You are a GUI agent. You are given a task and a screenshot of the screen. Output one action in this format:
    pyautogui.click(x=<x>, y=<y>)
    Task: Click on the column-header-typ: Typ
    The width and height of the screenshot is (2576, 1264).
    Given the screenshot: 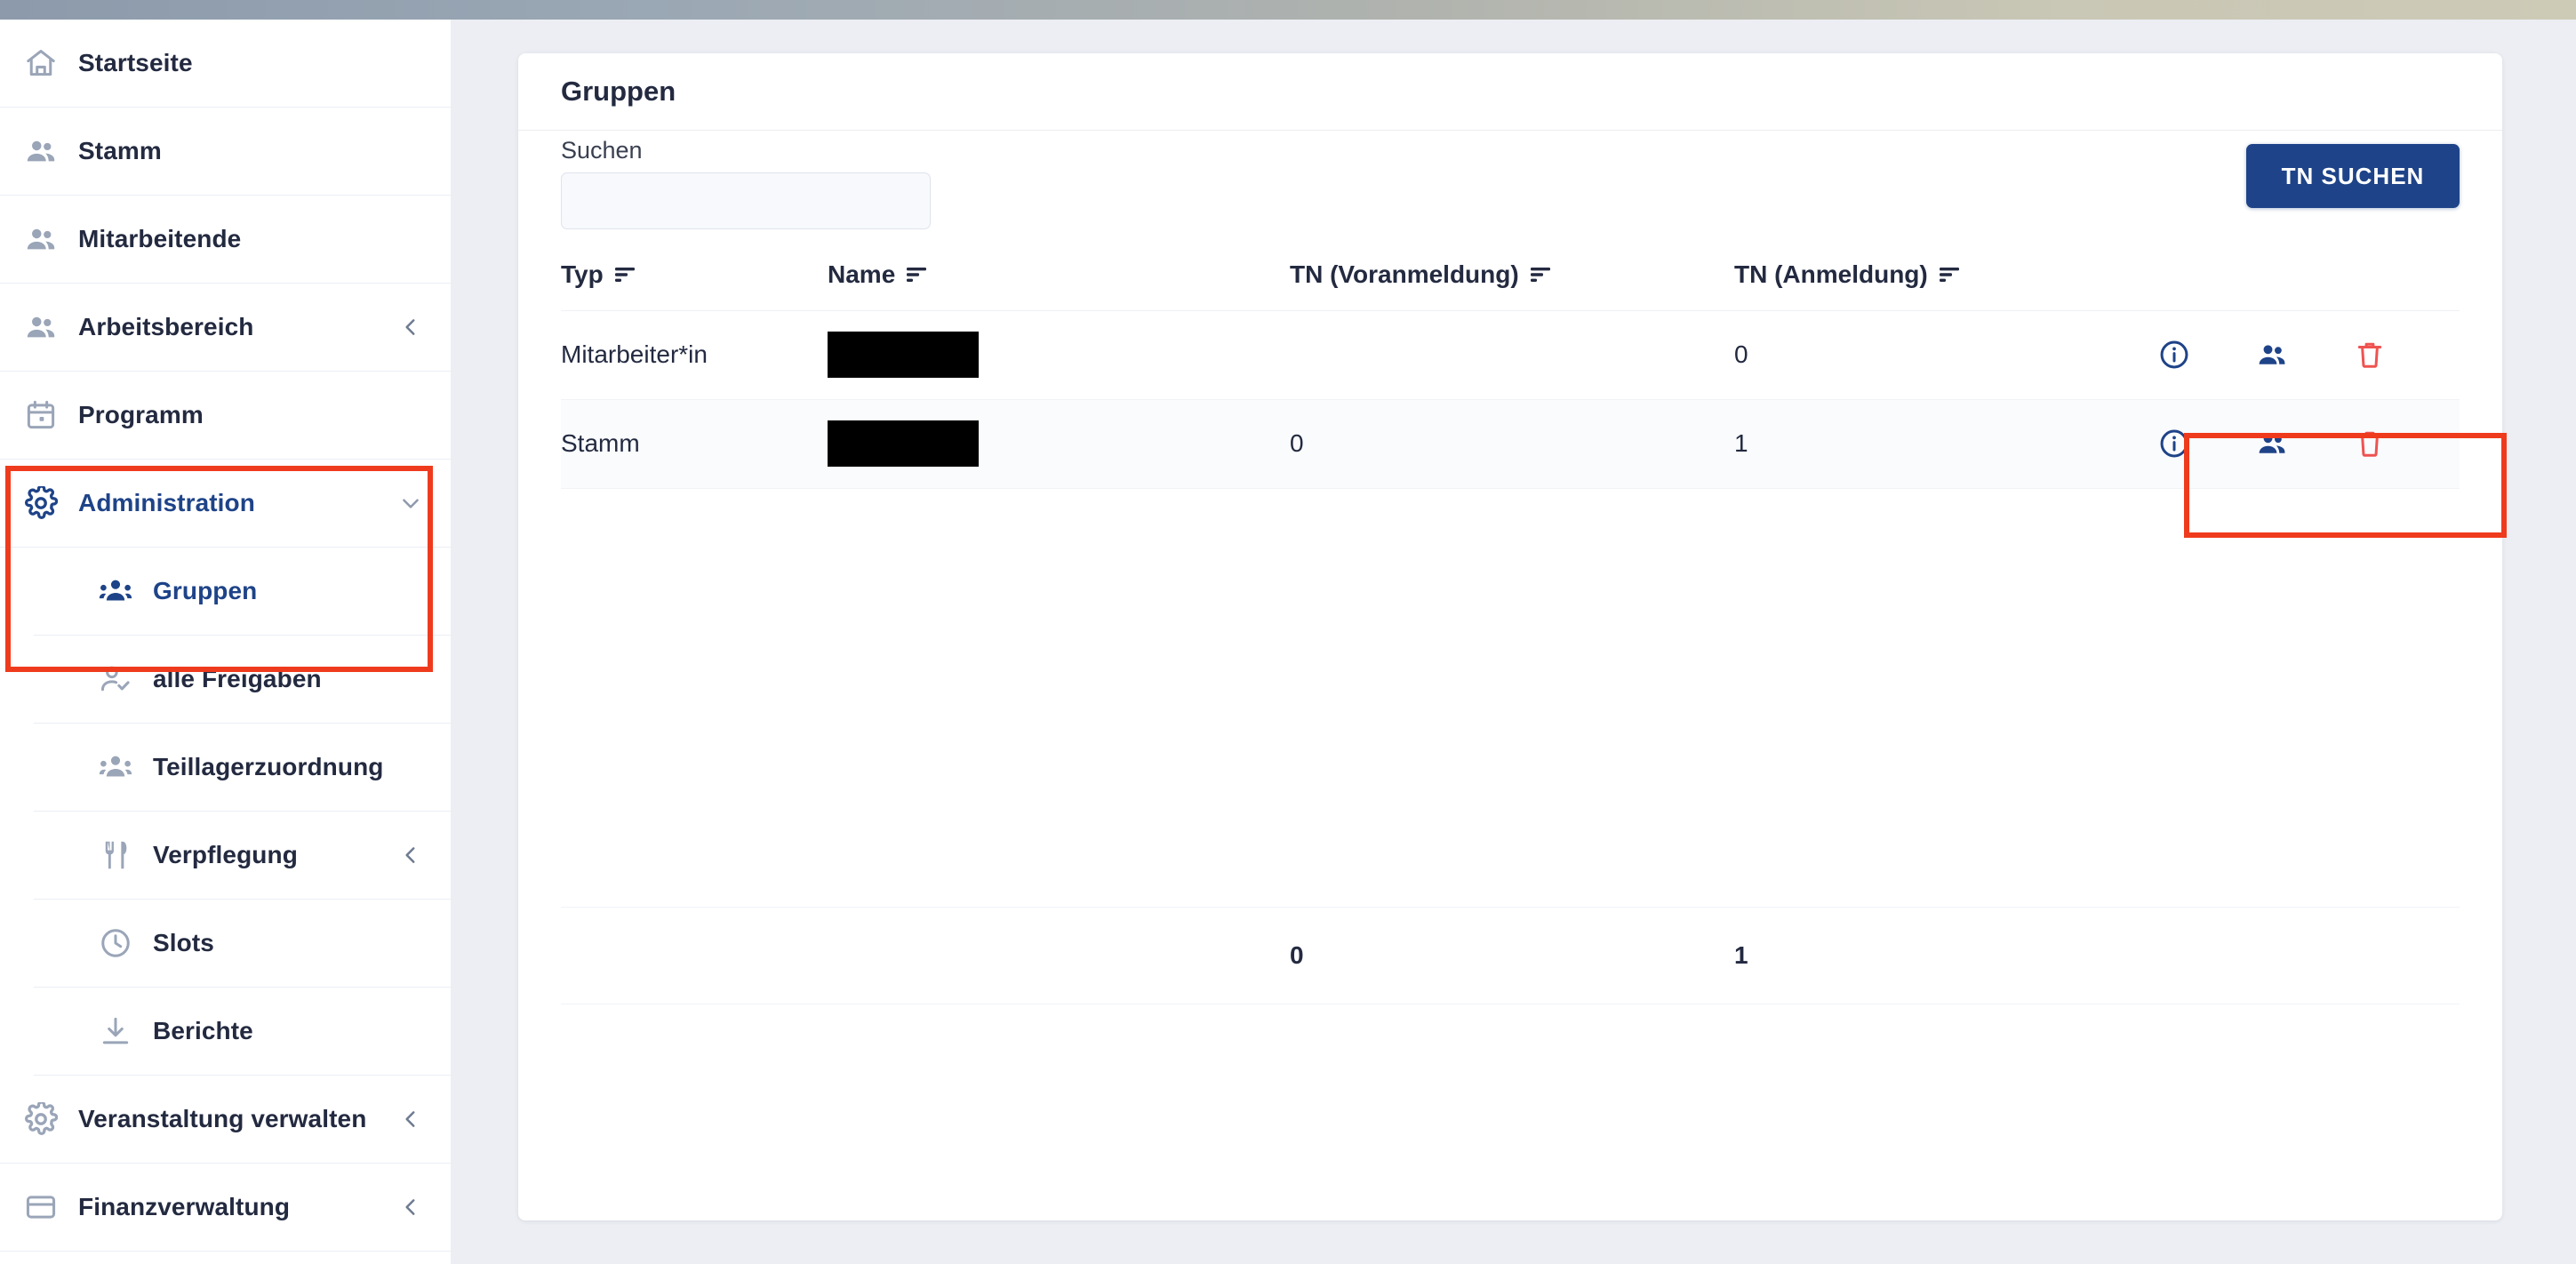 What is the action you would take?
    pyautogui.click(x=694, y=275)
    